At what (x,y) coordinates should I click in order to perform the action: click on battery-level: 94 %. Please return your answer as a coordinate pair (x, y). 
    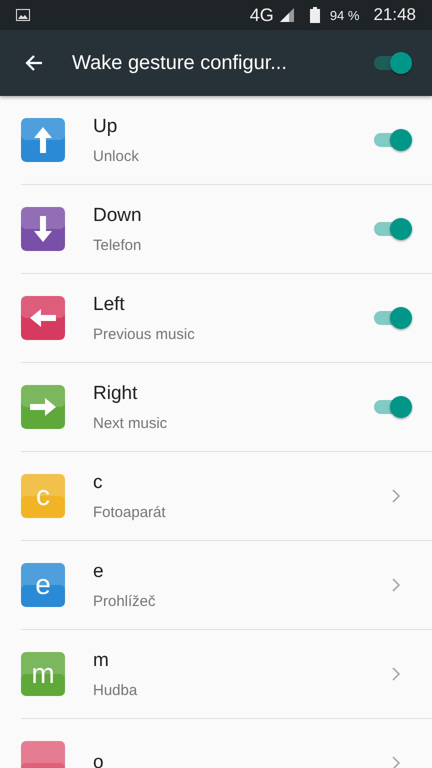
    Looking at the image, I should click on (345, 15).